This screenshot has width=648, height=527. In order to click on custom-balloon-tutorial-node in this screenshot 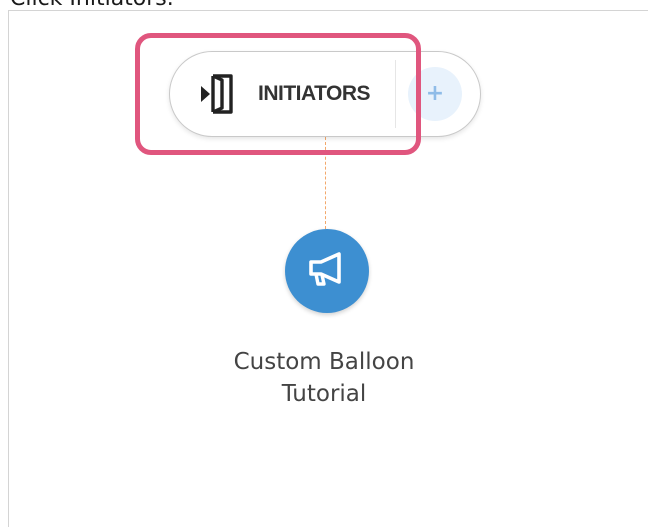, I will do `click(327, 271)`.